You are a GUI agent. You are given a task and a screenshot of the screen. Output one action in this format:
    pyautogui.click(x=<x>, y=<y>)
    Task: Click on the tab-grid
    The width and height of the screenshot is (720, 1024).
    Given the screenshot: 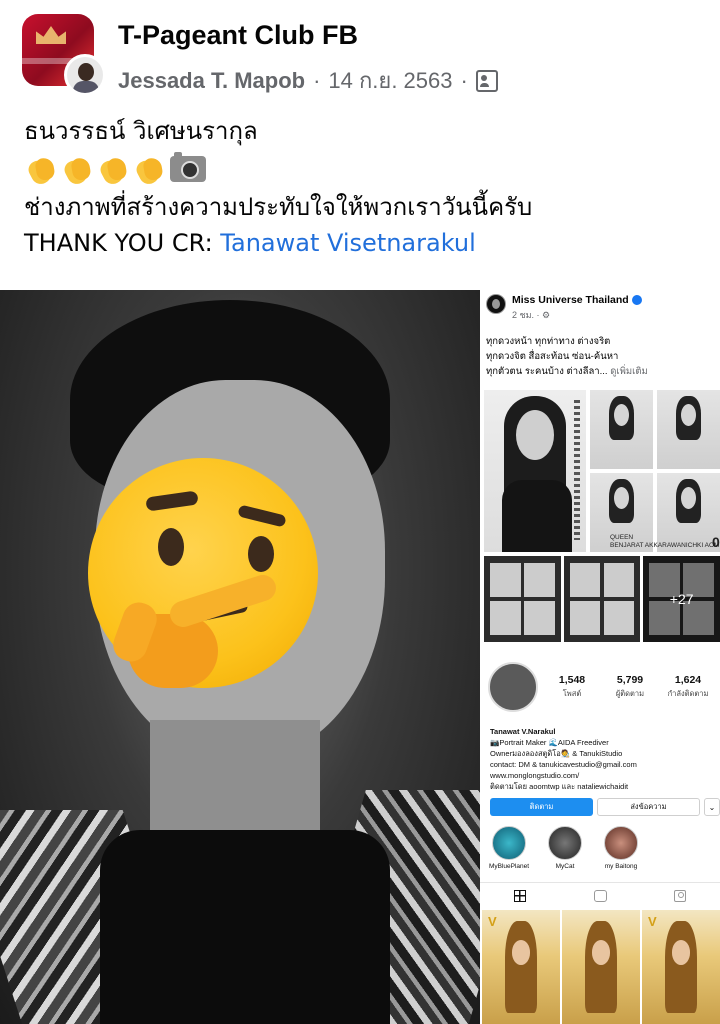 What is the action you would take?
    pyautogui.click(x=520, y=895)
    